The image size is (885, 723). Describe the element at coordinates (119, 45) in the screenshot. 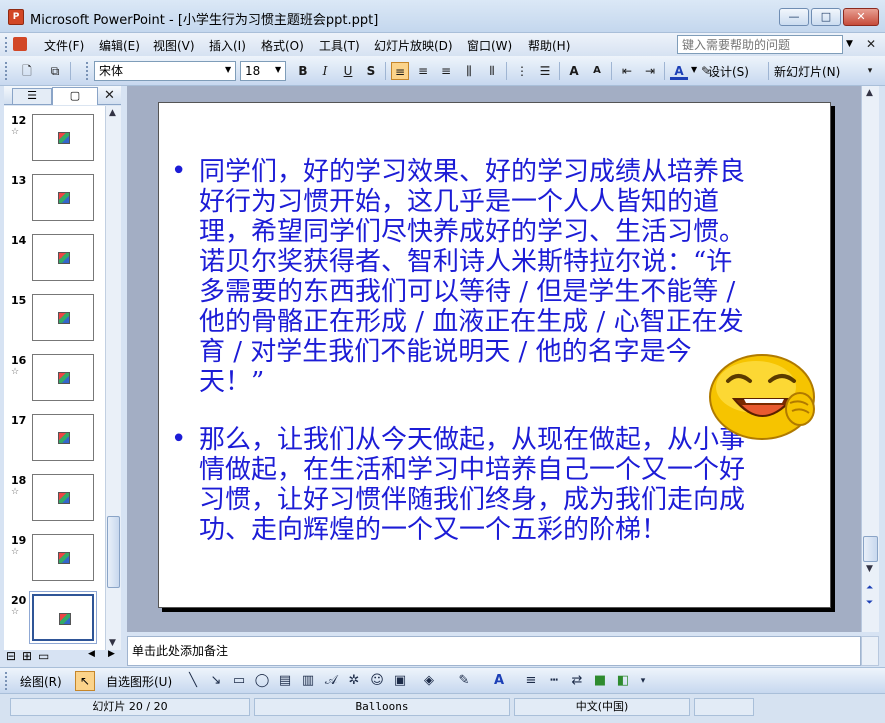

I see `menu-edit: 编辑(E)` at that location.